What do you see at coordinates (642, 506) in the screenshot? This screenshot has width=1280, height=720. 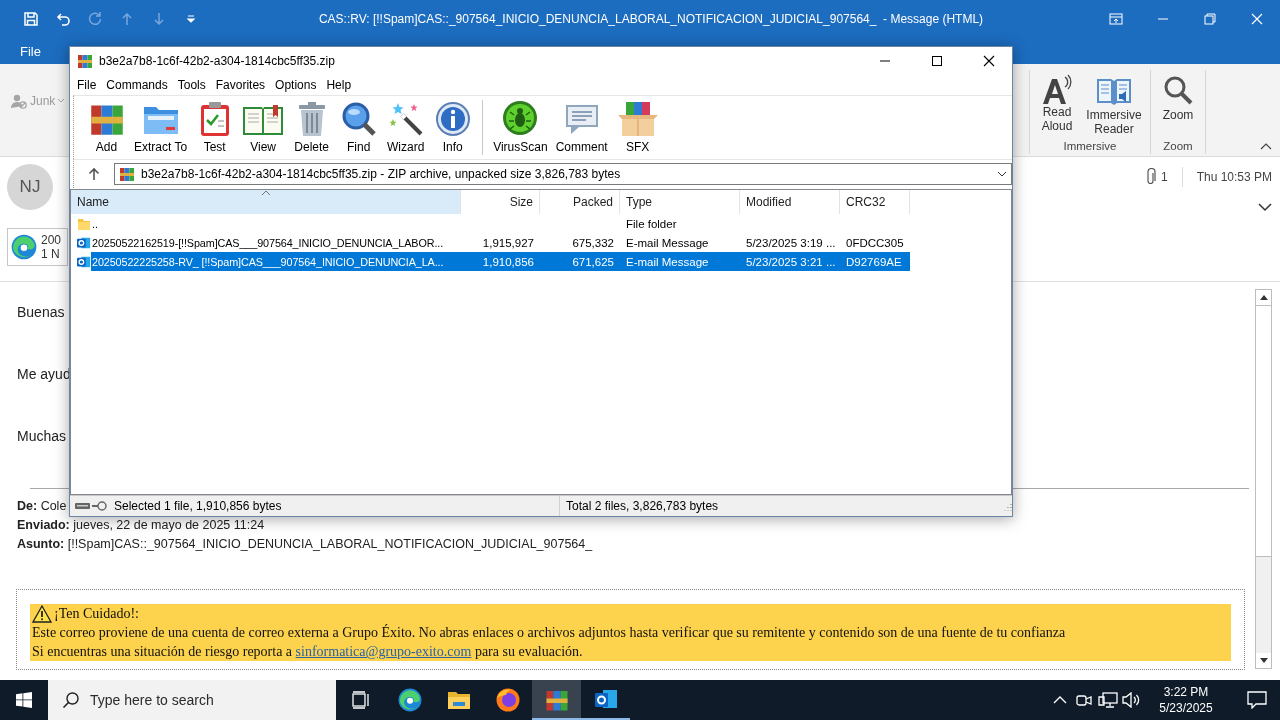 I see `total-status: Total 2 files, 3,826,783 bytes` at bounding box center [642, 506].